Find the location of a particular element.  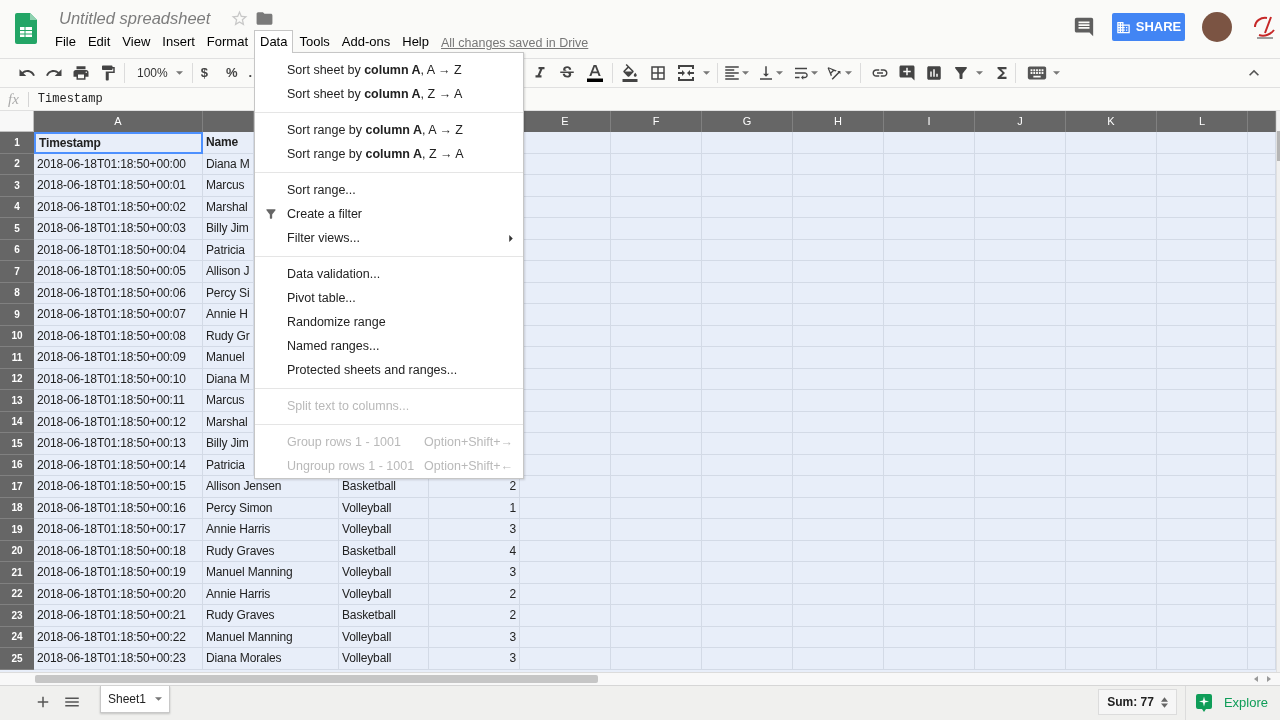

menu-item: Randomize range is located at coordinates (389, 322).